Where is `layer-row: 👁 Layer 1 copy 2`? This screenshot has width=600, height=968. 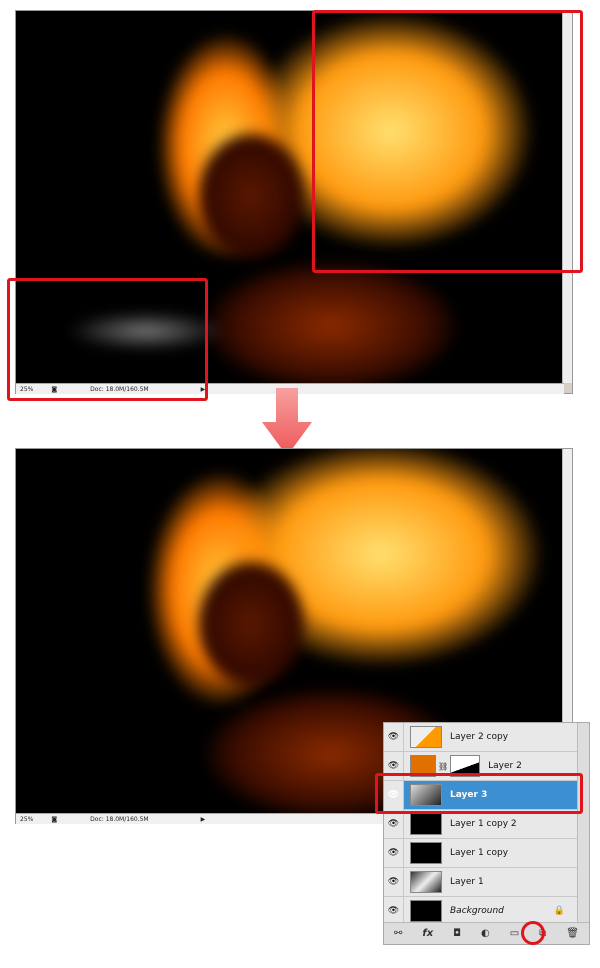 layer-row: 👁 Layer 1 copy 2 is located at coordinates (481, 824).